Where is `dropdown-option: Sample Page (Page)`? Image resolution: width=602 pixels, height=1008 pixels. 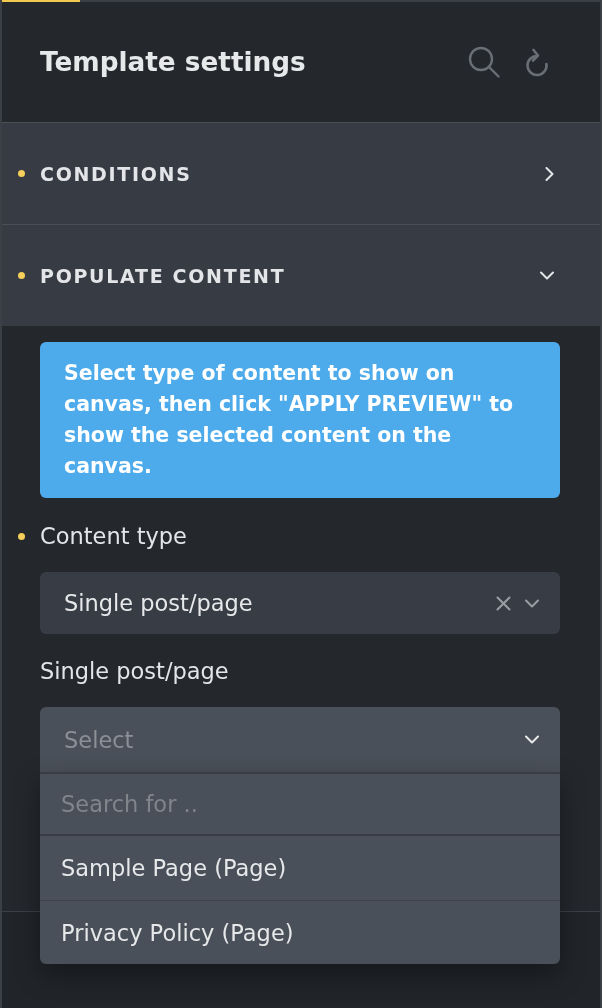
dropdown-option: Sample Page (Page) is located at coordinates (300, 868).